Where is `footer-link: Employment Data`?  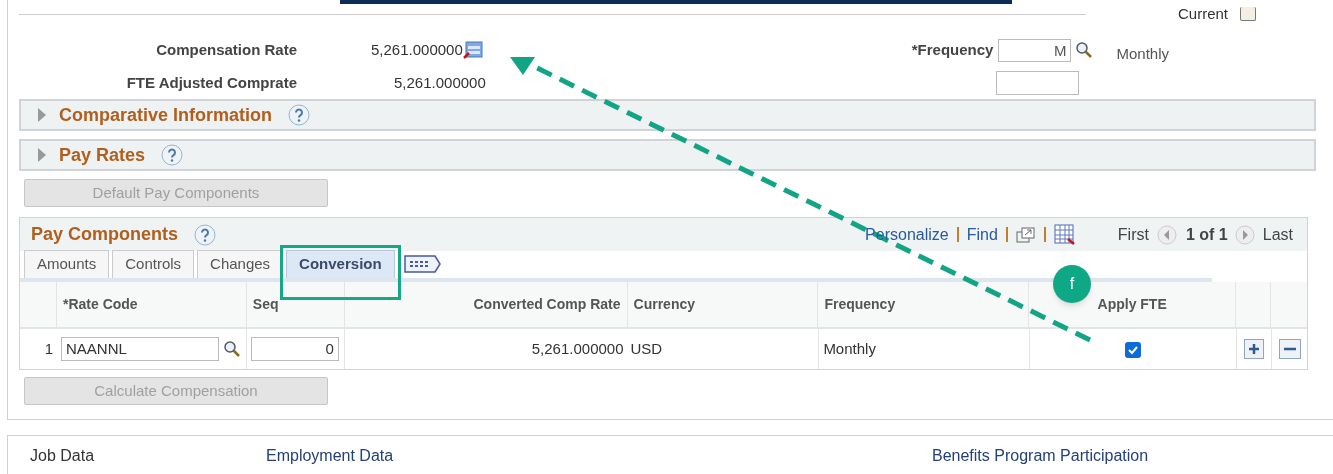 footer-link: Employment Data is located at coordinates (599, 455).